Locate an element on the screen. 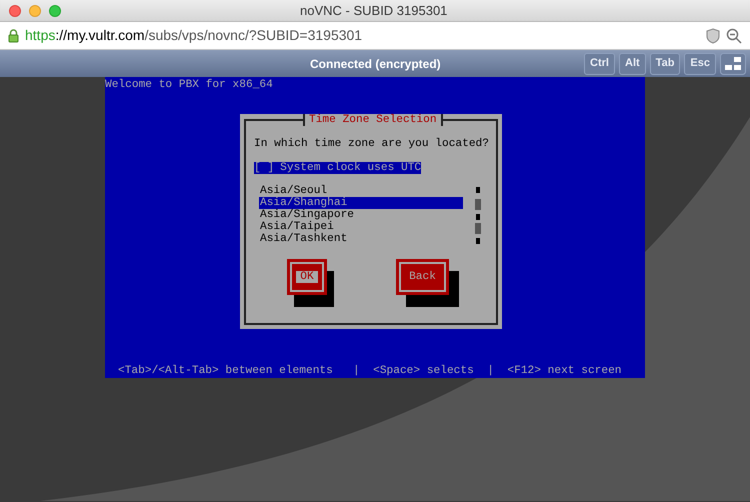 This screenshot has width=750, height=502. close-icon is located at coordinates (15, 10).